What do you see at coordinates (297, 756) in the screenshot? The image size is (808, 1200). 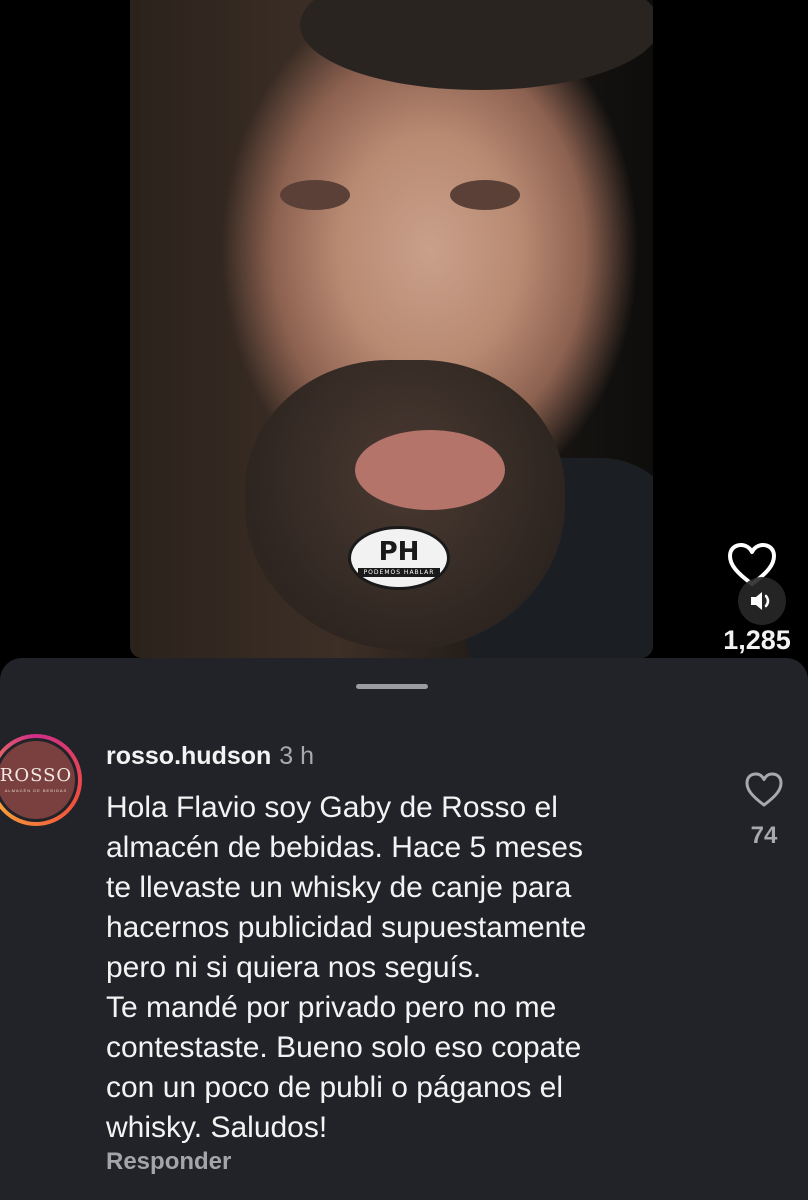 I see `comment-timestamp: 3 h` at bounding box center [297, 756].